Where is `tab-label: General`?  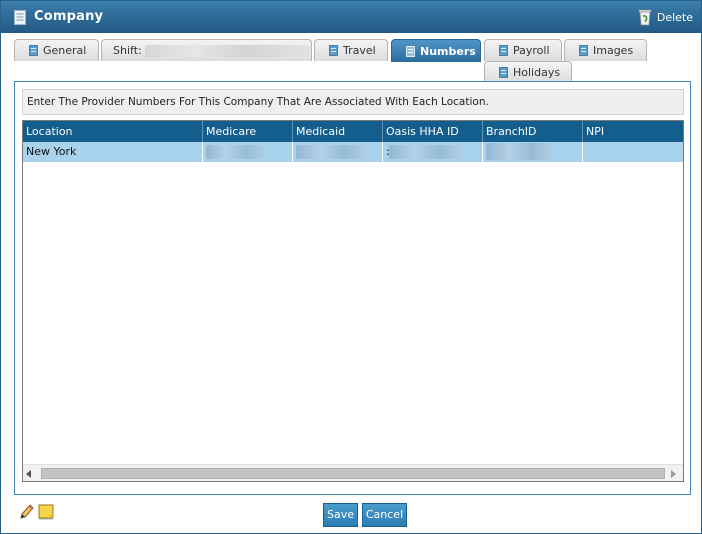
tab-label: General is located at coordinates (65, 50).